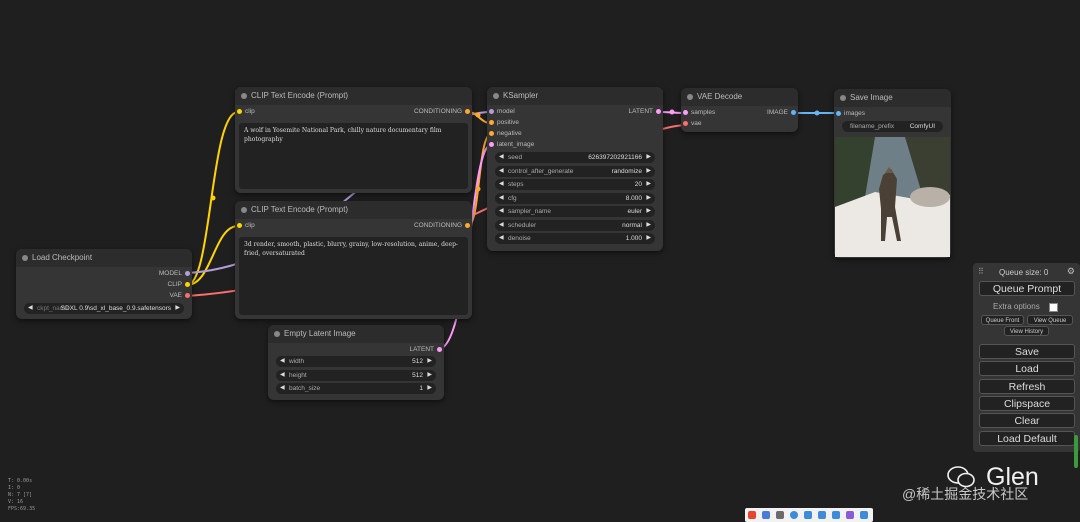 The height and width of the screenshot is (522, 1080). Describe the element at coordinates (850, 515) in the screenshot. I see `toolbox-icon` at that location.